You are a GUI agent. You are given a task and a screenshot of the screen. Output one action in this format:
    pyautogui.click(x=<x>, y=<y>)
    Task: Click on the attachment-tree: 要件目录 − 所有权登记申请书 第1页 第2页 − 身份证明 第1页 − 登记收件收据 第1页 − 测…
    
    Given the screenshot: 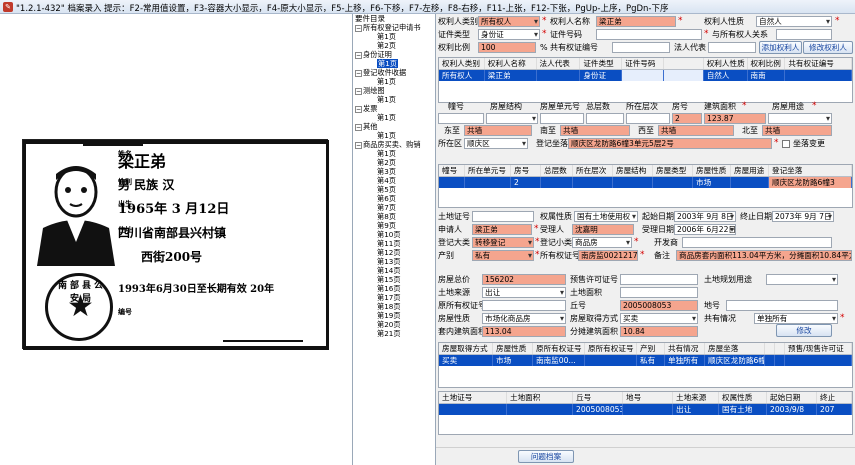 What is the action you would take?
    pyautogui.click(x=394, y=239)
    